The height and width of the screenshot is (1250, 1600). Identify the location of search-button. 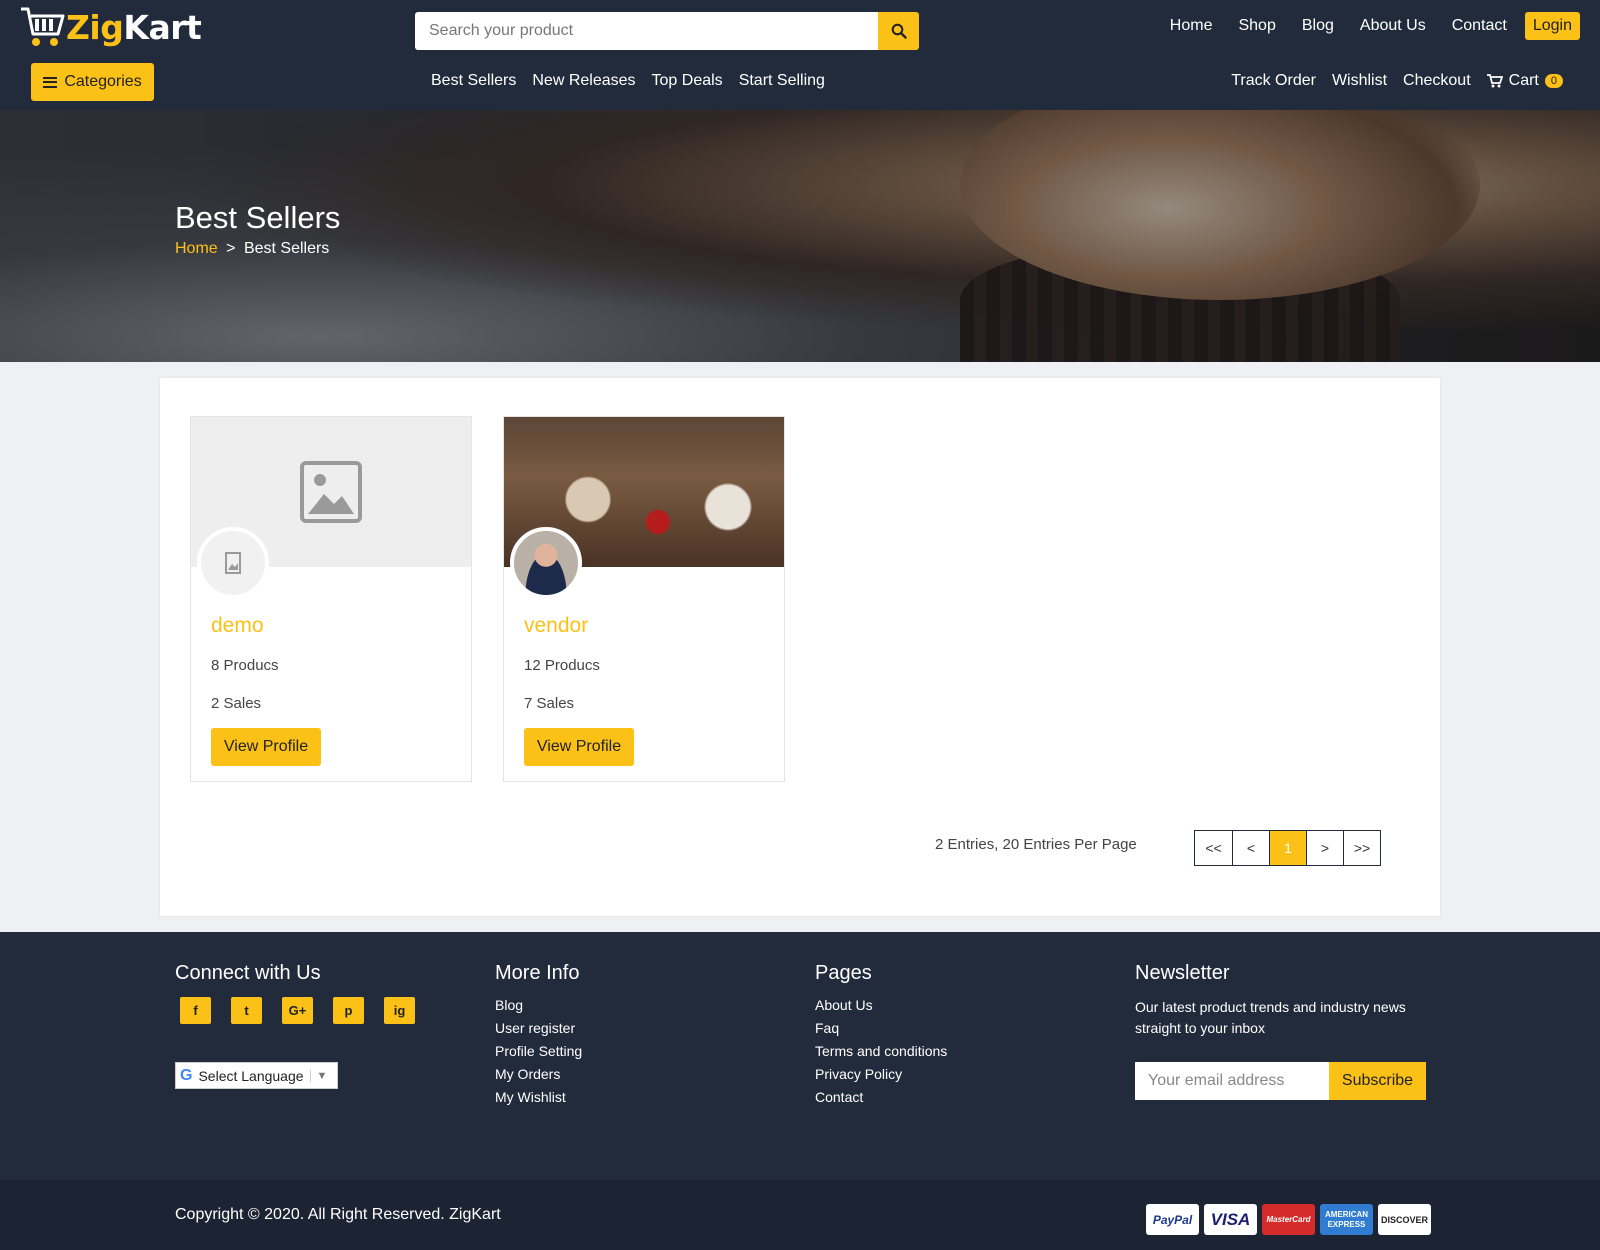
(898, 31).